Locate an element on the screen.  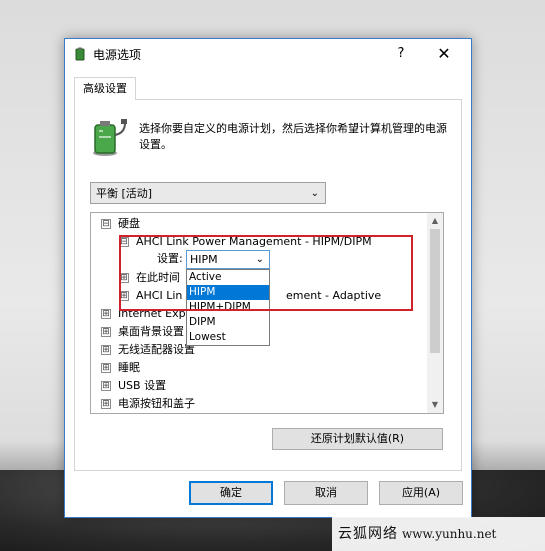
tab-advanced-settings: 高级设置 is located at coordinates (105, 88).